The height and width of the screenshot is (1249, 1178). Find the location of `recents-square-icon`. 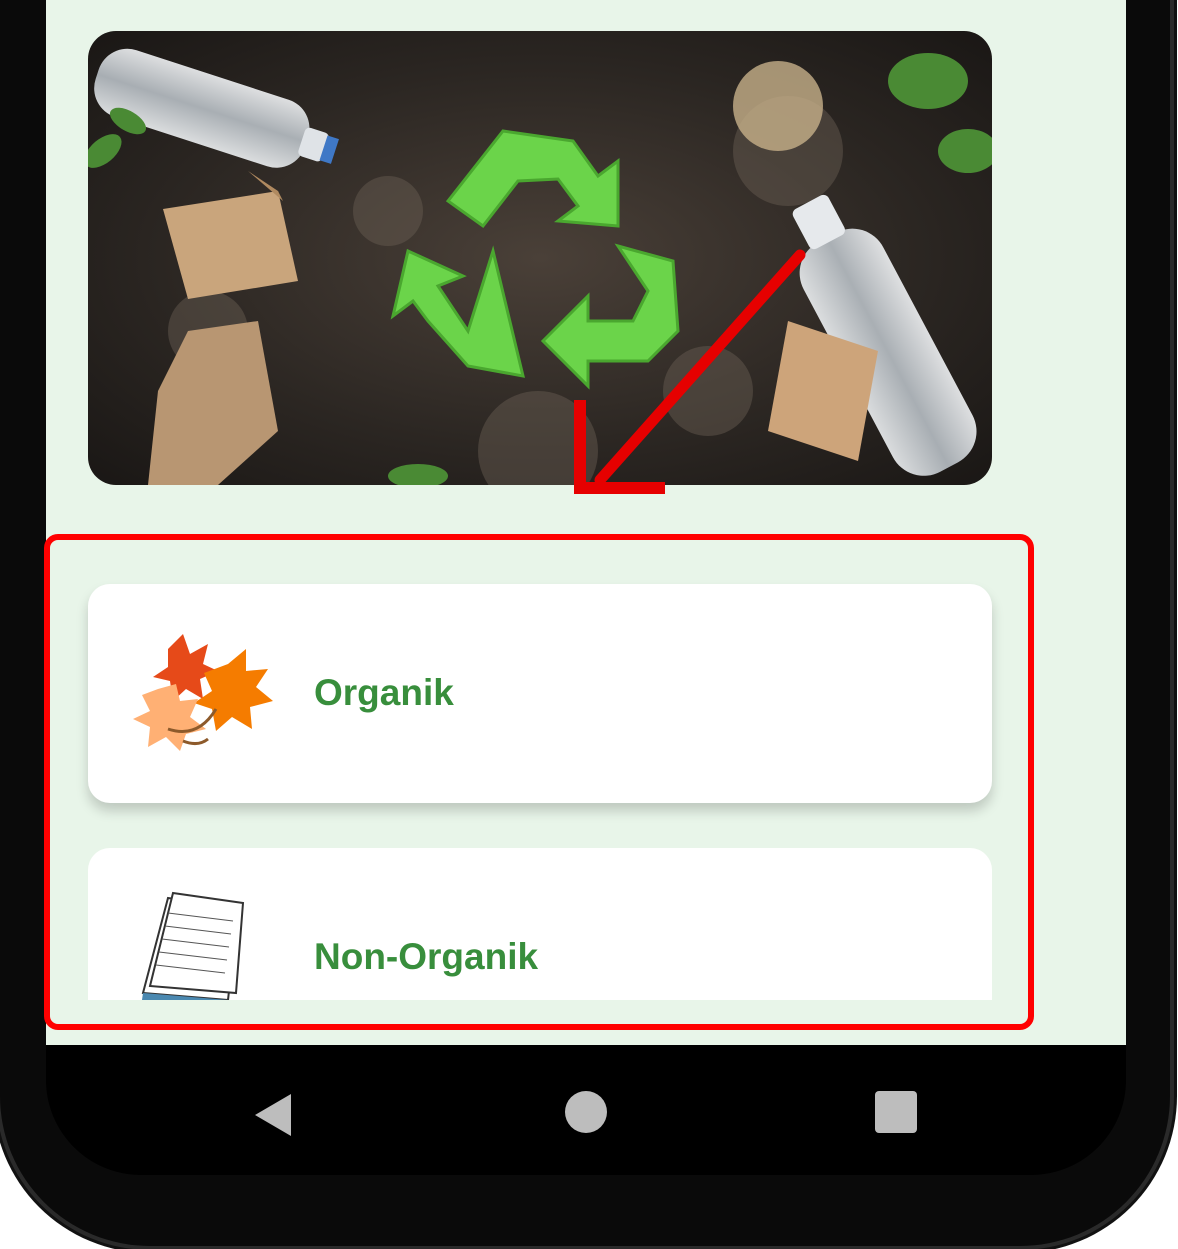

recents-square-icon is located at coordinates (896, 1112).